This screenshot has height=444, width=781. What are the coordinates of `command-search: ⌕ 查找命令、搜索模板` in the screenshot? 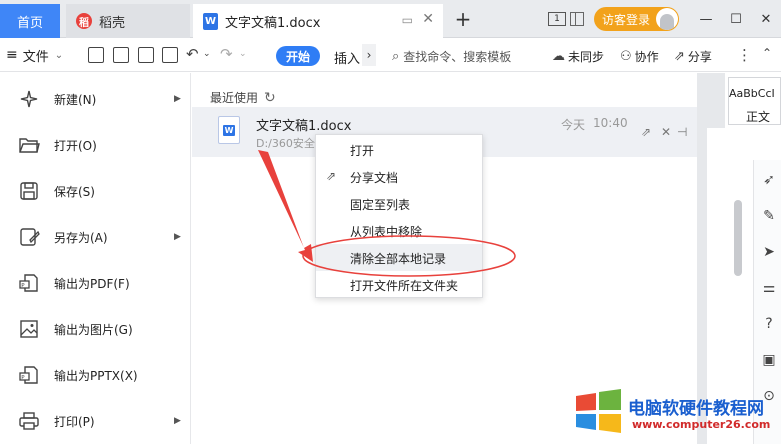 It's located at (451, 56).